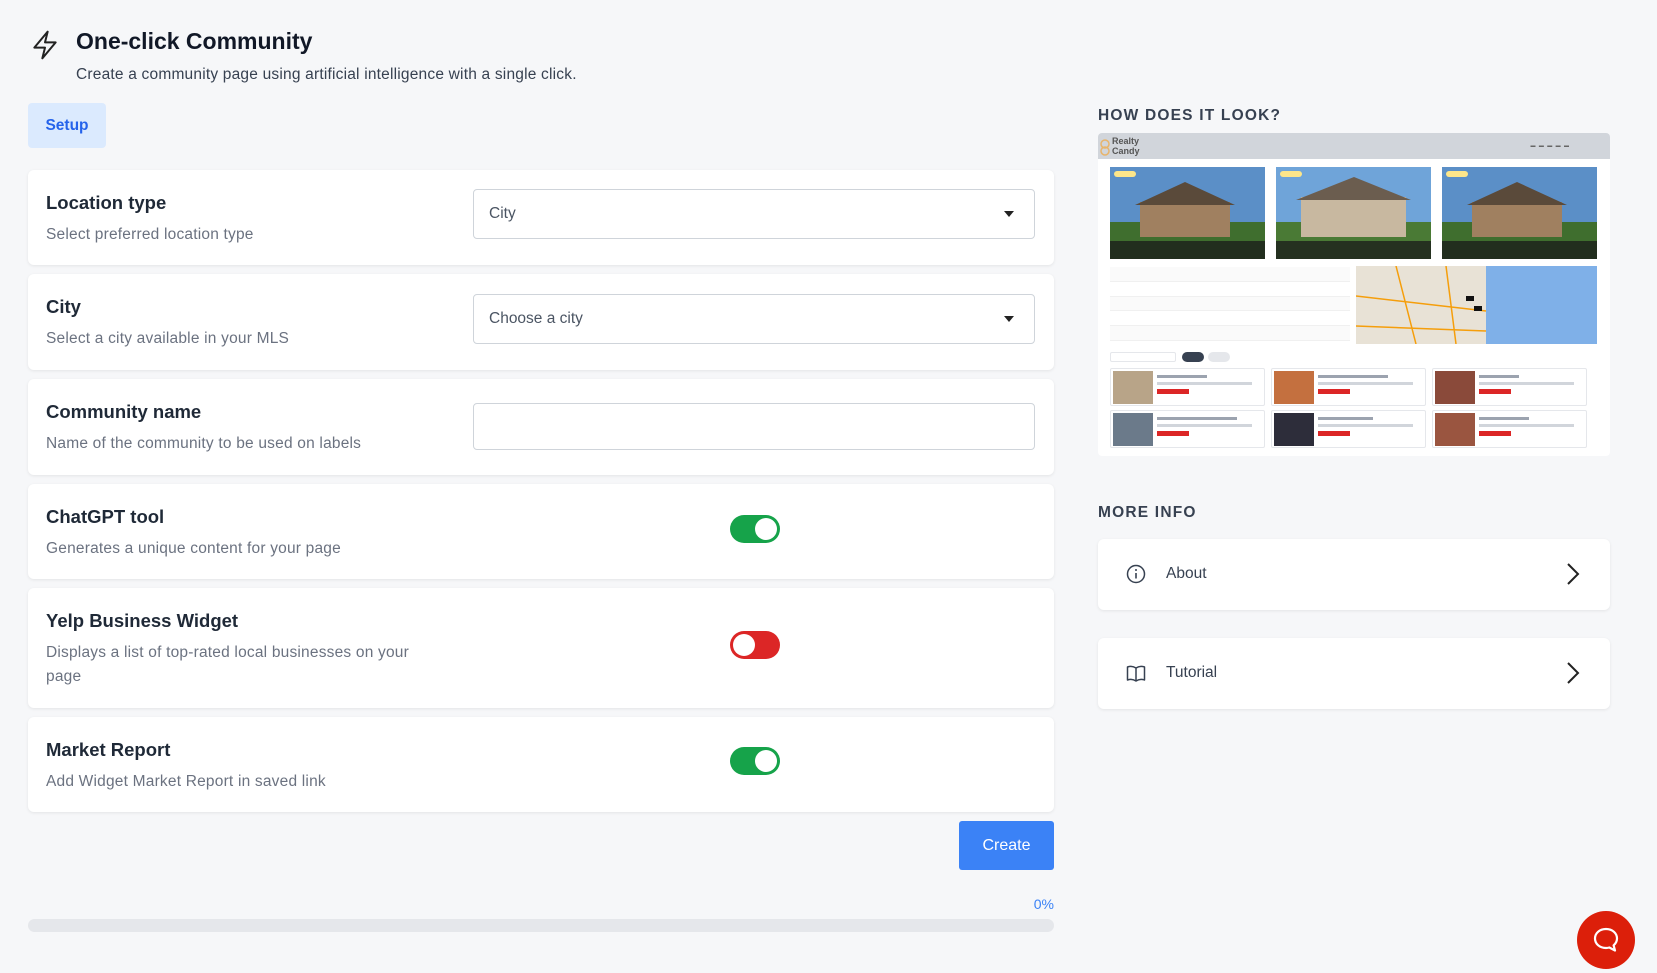 Image resolution: width=1657 pixels, height=973 pixels. I want to click on market-report-description: Add Widget Market Report in saved link, so click(186, 781).